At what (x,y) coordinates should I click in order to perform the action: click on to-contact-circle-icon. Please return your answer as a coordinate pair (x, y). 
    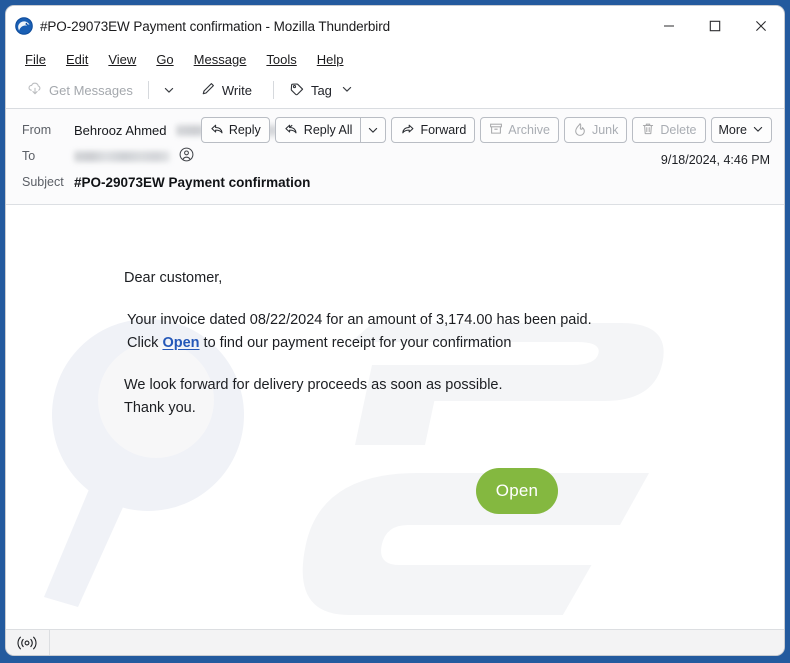
    Looking at the image, I should click on (186, 156).